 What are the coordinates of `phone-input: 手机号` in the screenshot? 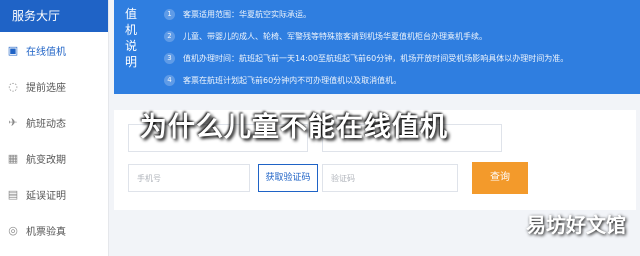 It's located at (189, 178).